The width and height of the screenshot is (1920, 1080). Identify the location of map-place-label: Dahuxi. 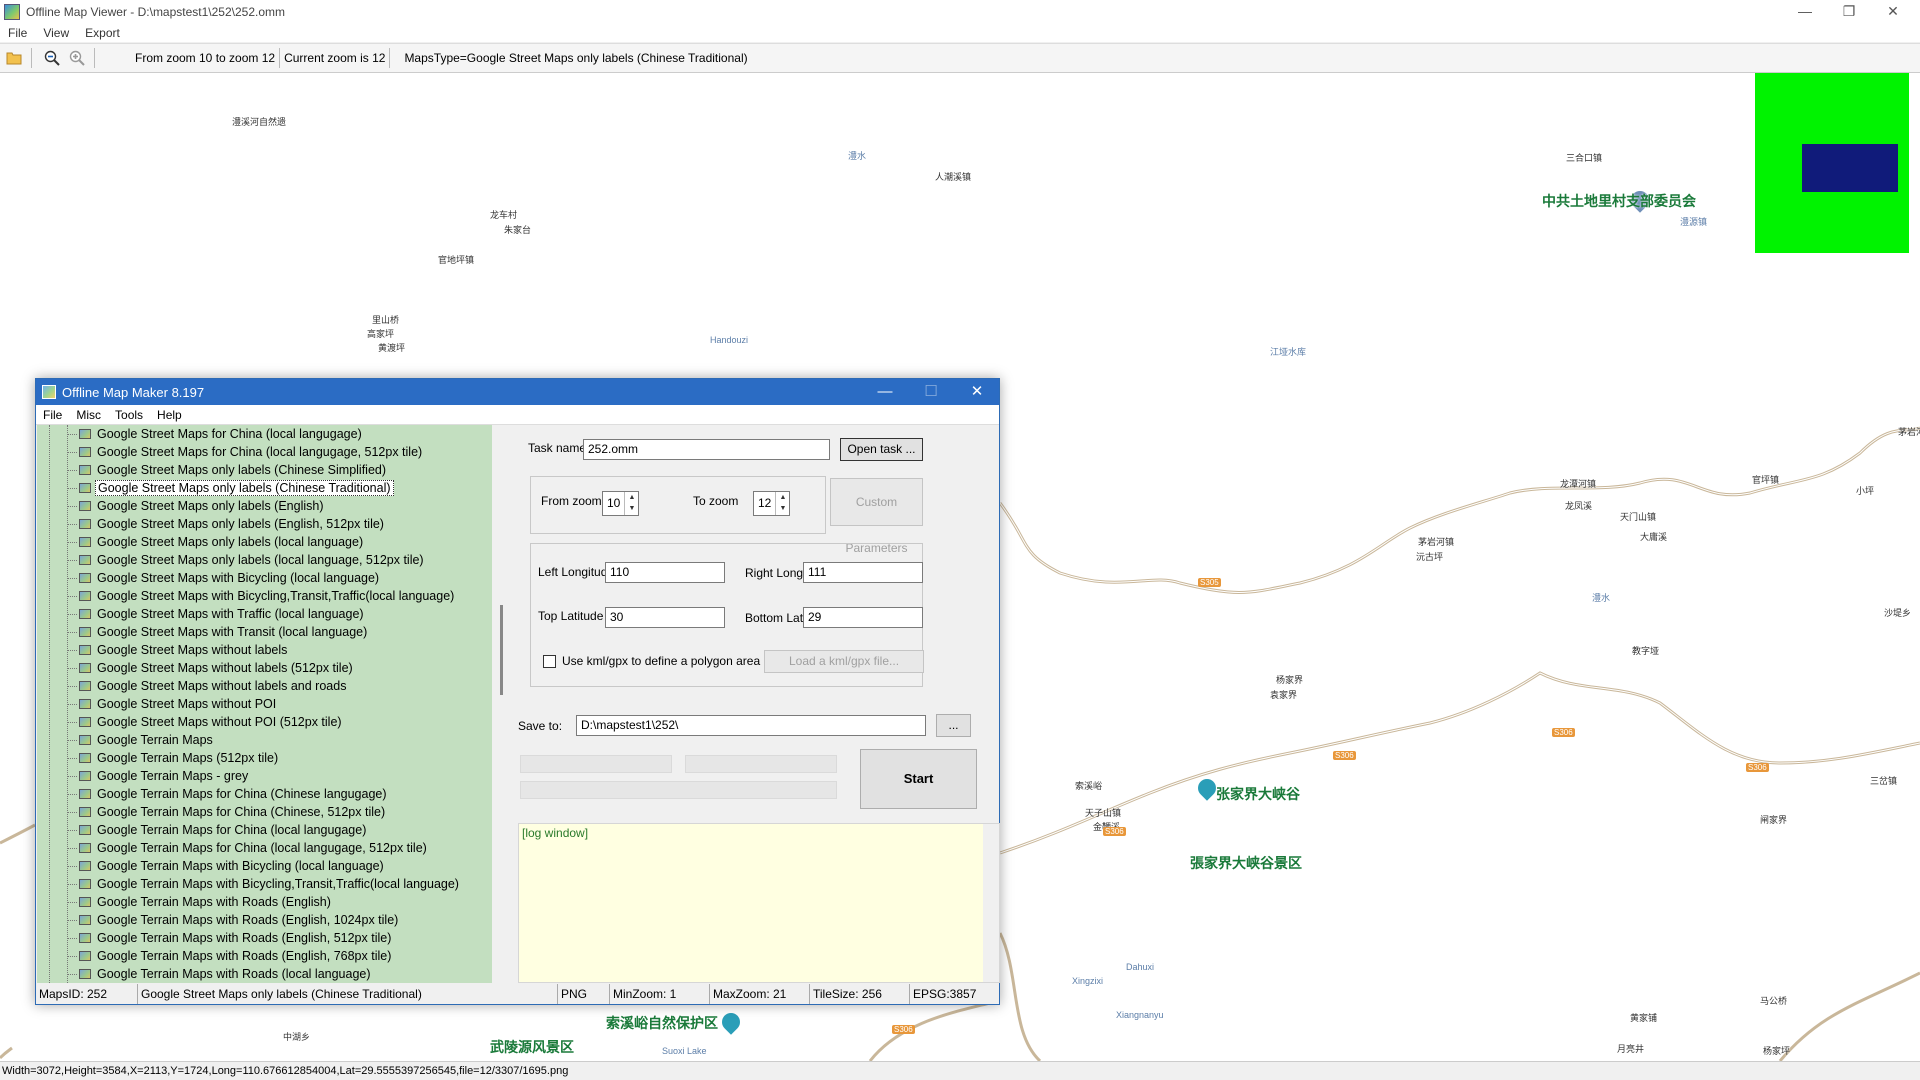
(1140, 967).